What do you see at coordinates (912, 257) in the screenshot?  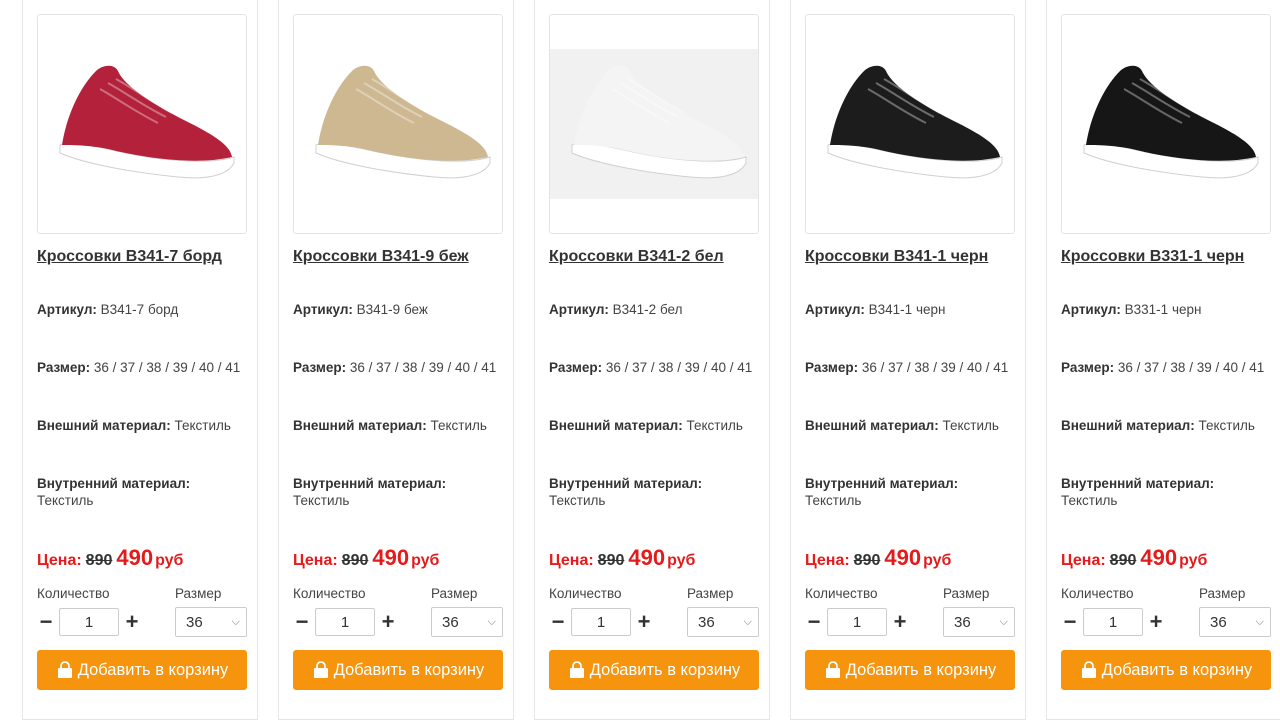 I see `product-title: Кроссовки B341-1 черн` at bounding box center [912, 257].